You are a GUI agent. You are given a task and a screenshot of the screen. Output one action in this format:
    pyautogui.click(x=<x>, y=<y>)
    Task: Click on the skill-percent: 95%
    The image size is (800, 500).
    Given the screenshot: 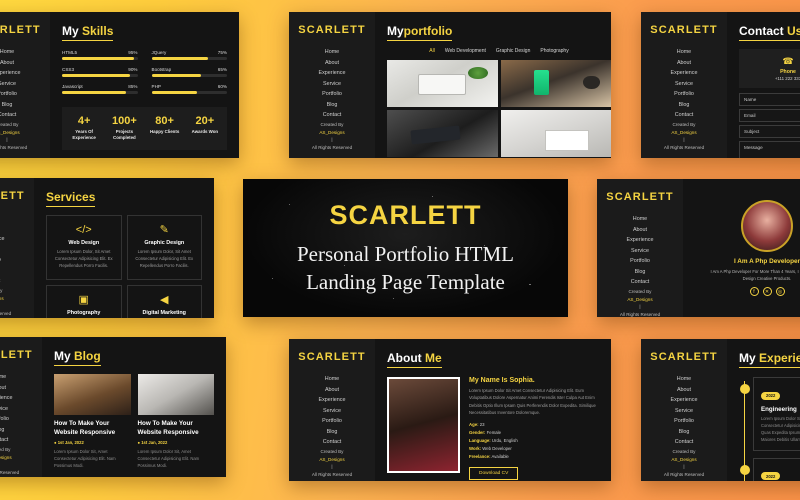 What is the action you would take?
    pyautogui.click(x=133, y=52)
    